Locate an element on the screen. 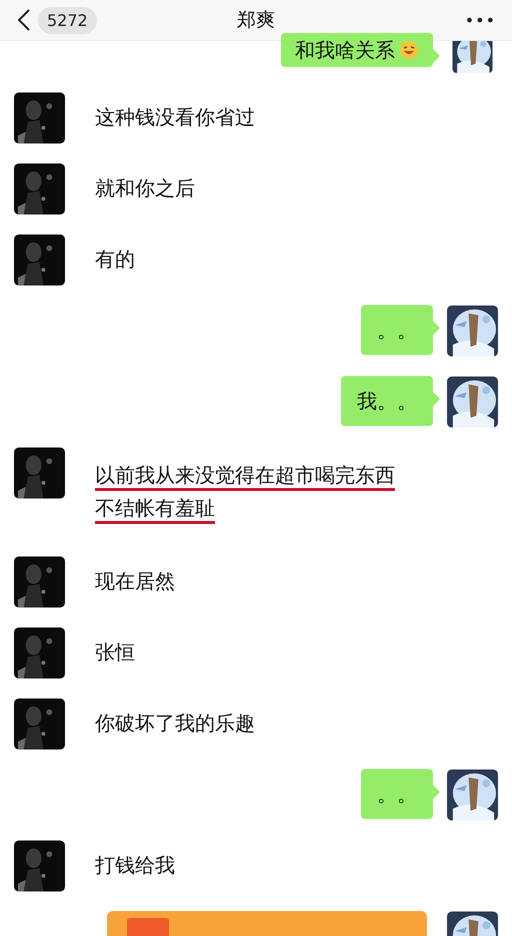 The height and width of the screenshot is (936, 512). underlined-message-text: 以前我从来没觉得在超市喝完东西不结帐有羞耻 is located at coordinates (245, 492).